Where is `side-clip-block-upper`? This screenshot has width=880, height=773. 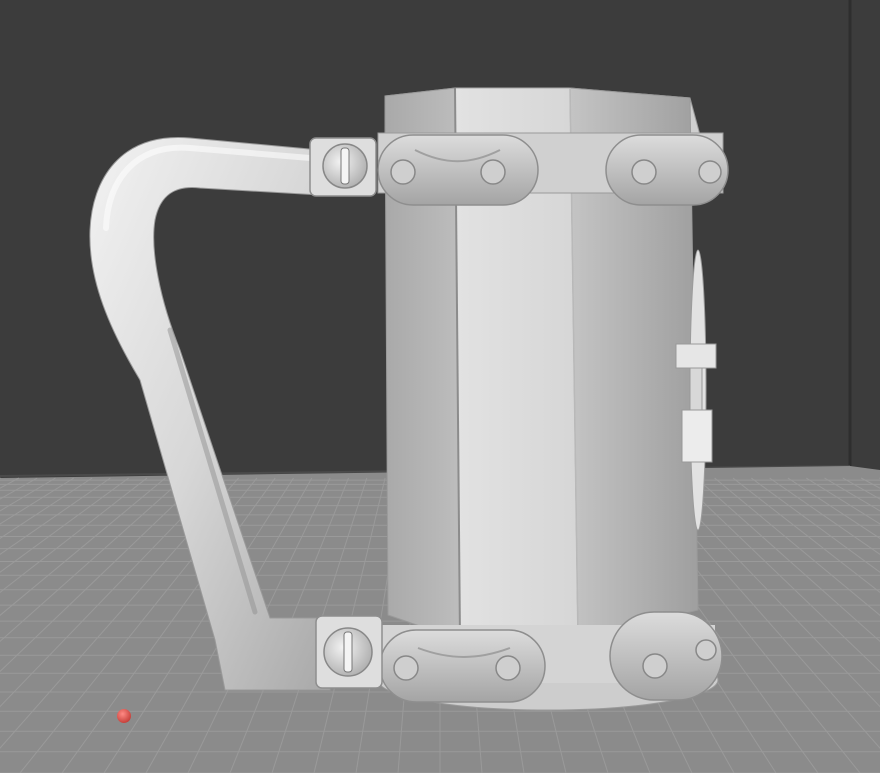 side-clip-block-upper is located at coordinates (696, 356).